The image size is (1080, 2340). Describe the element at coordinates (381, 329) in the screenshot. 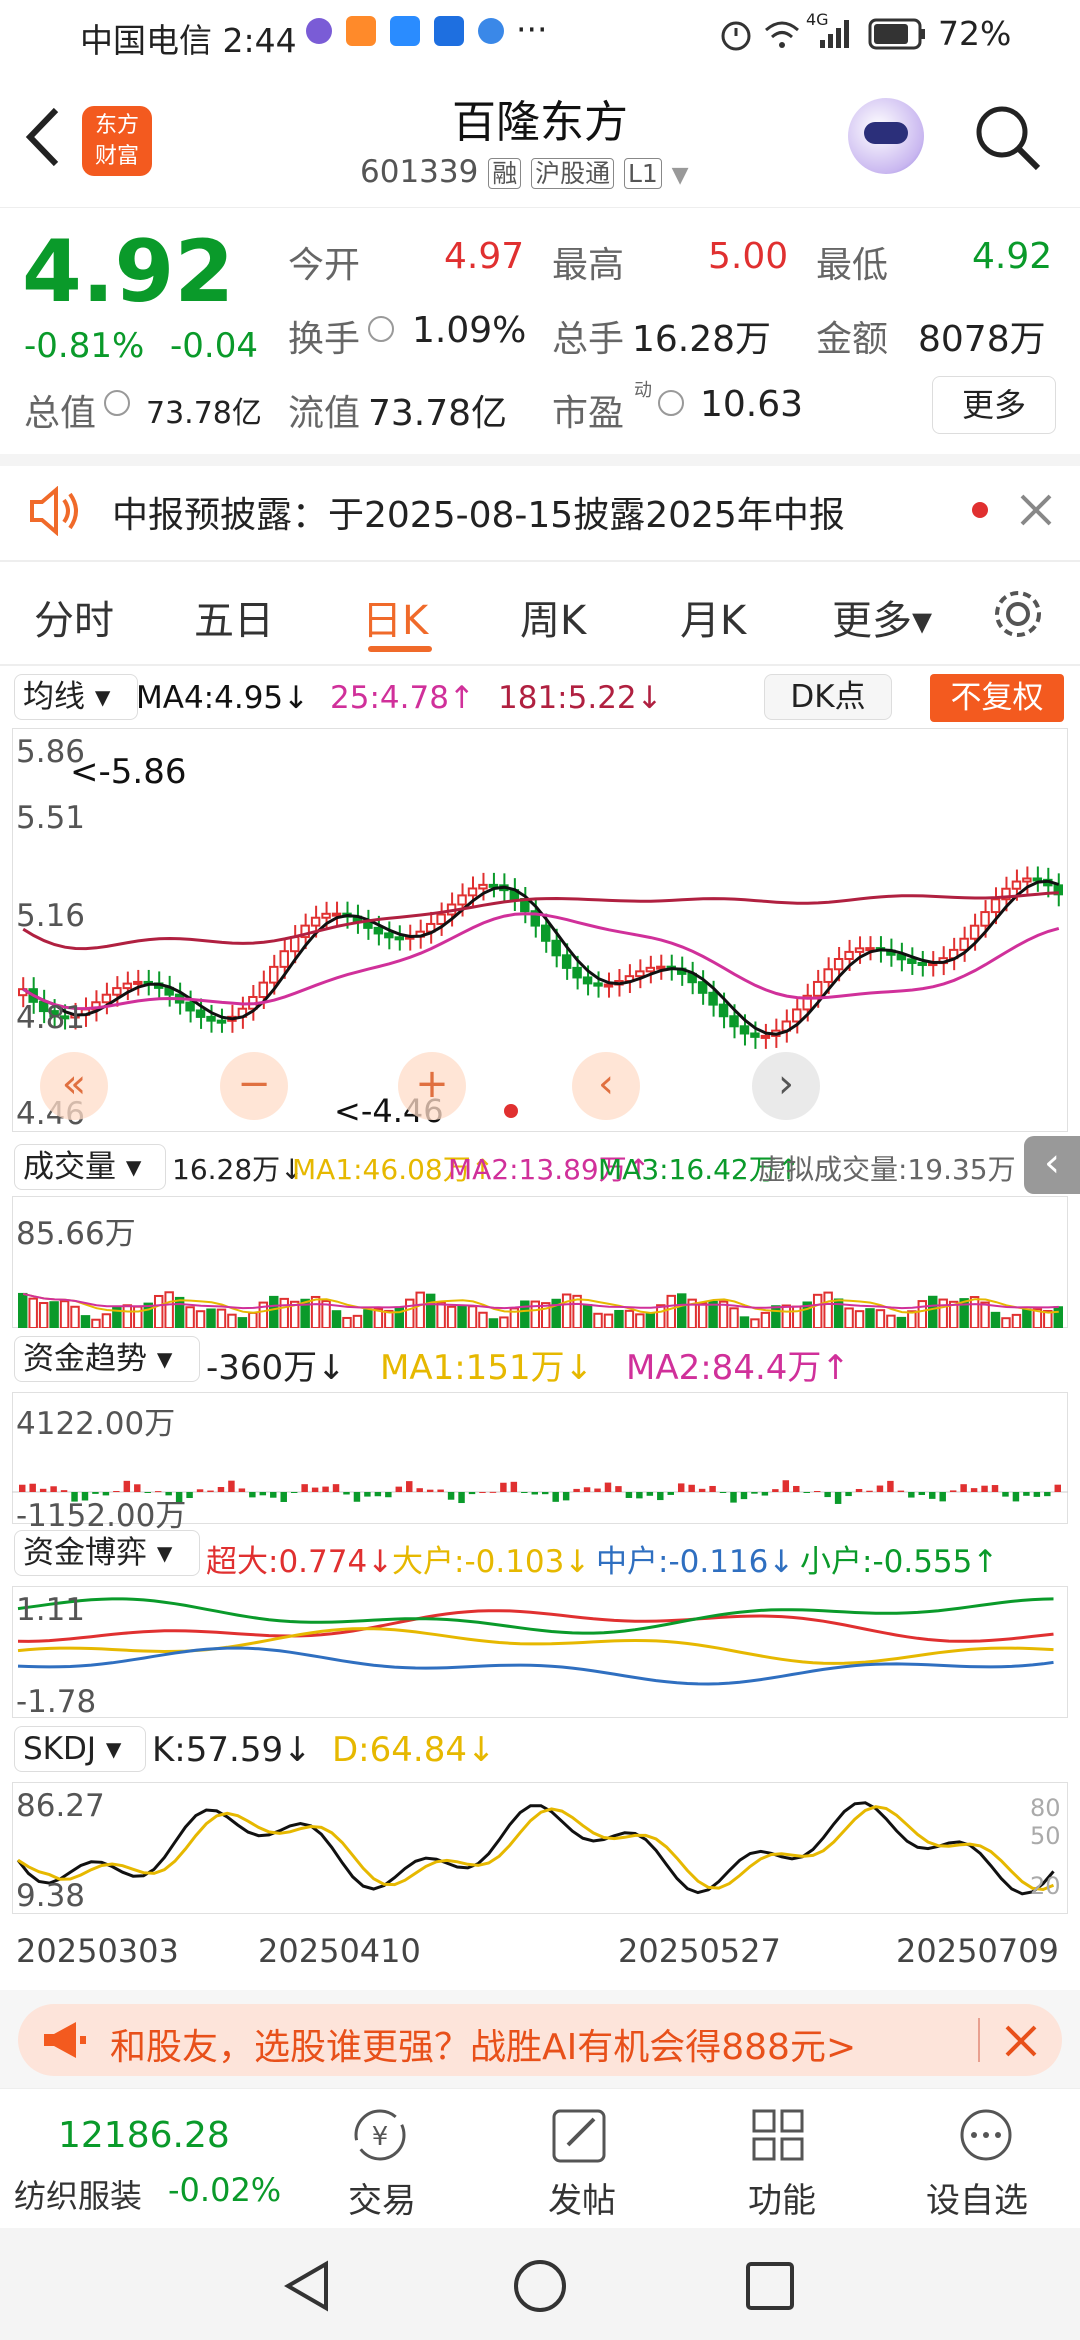

I see `info-icon` at that location.